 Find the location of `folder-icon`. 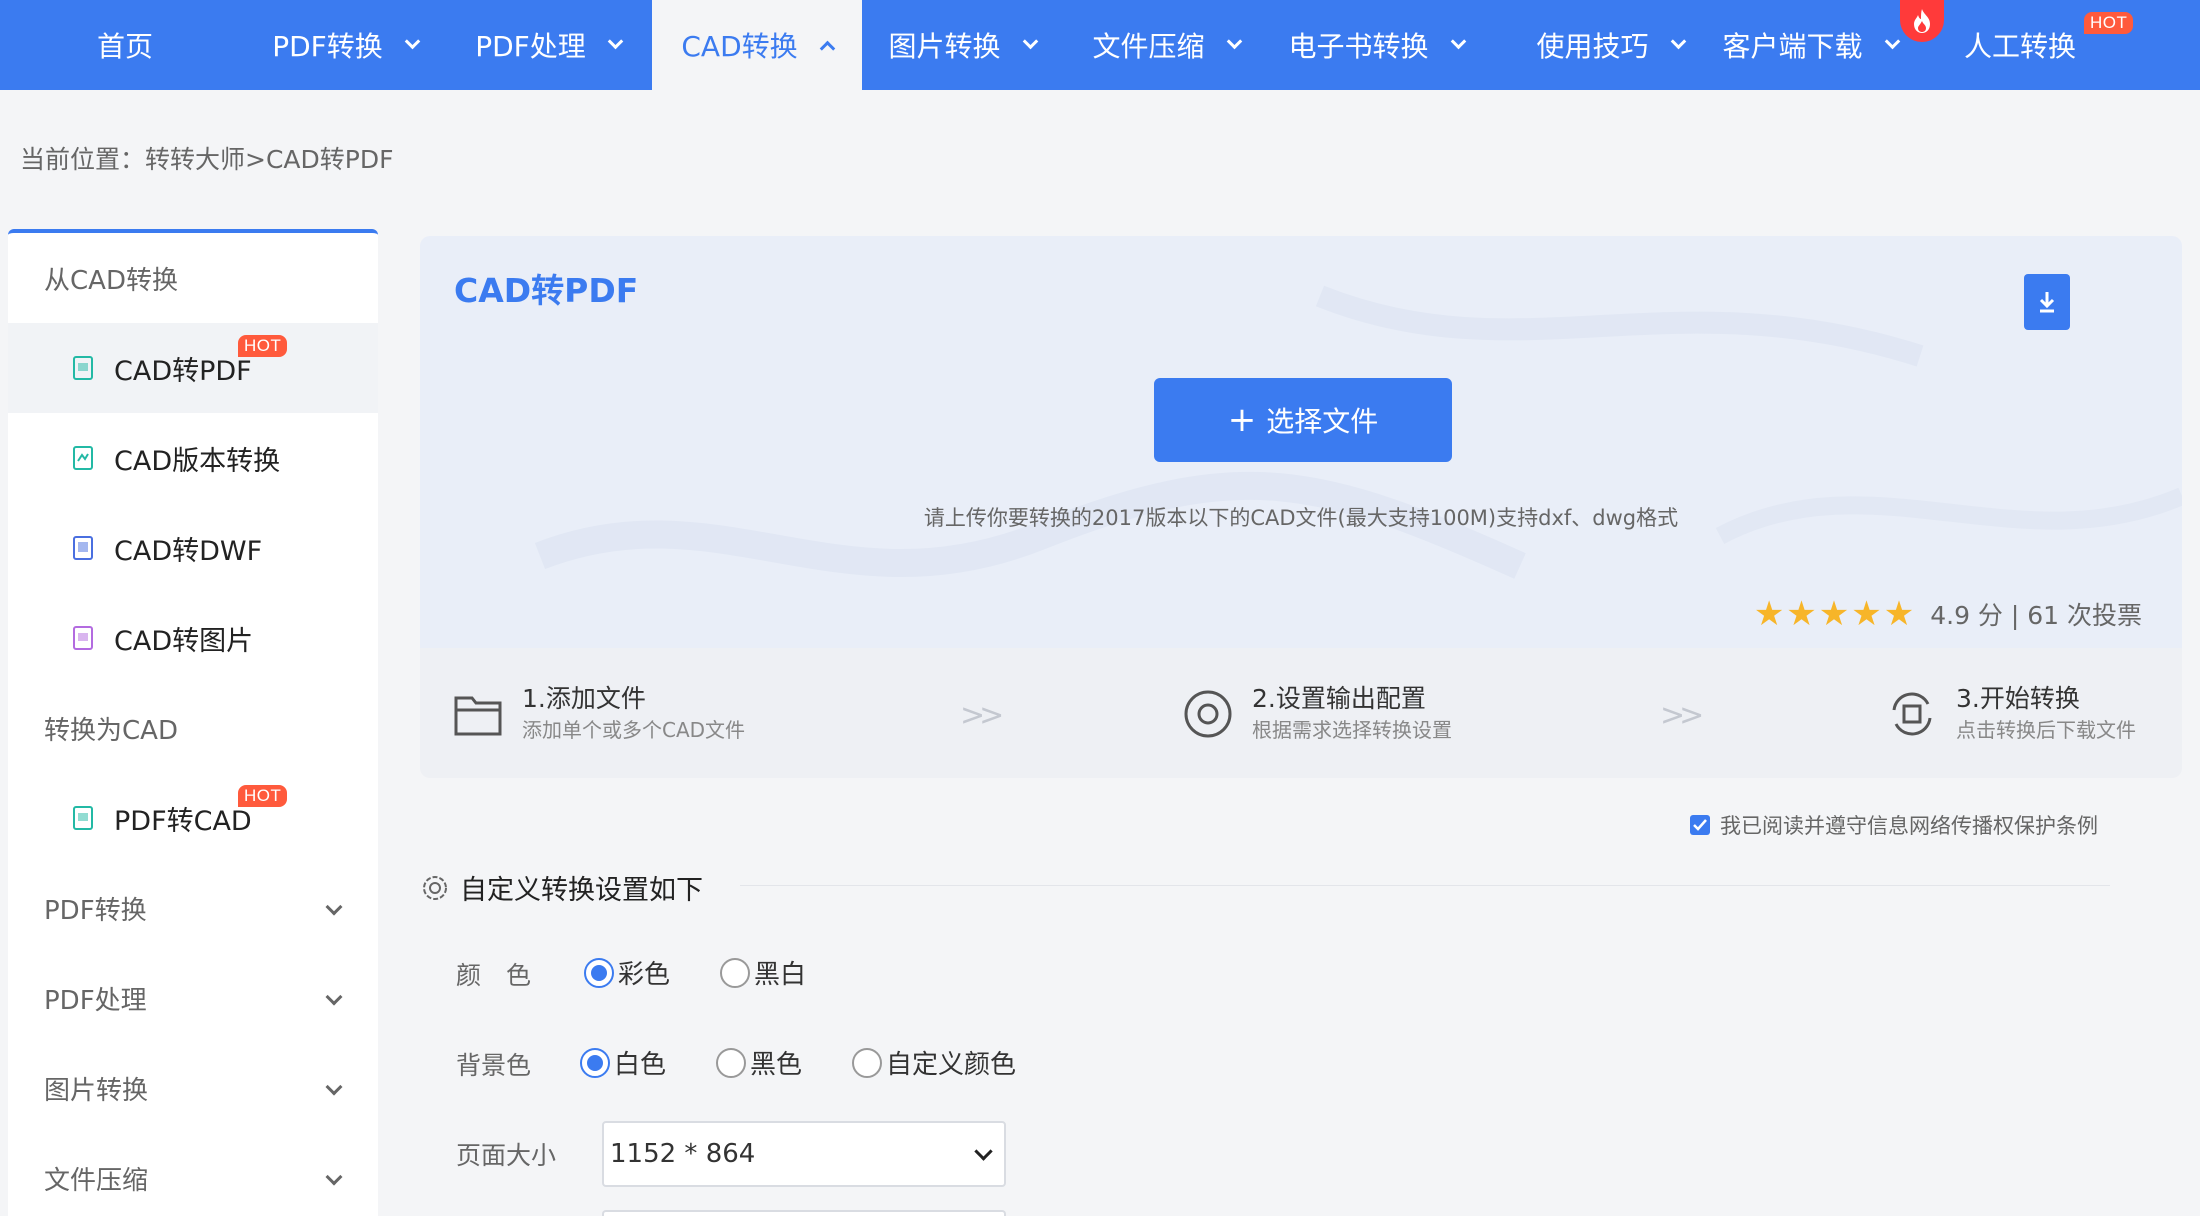

folder-icon is located at coordinates (478, 716).